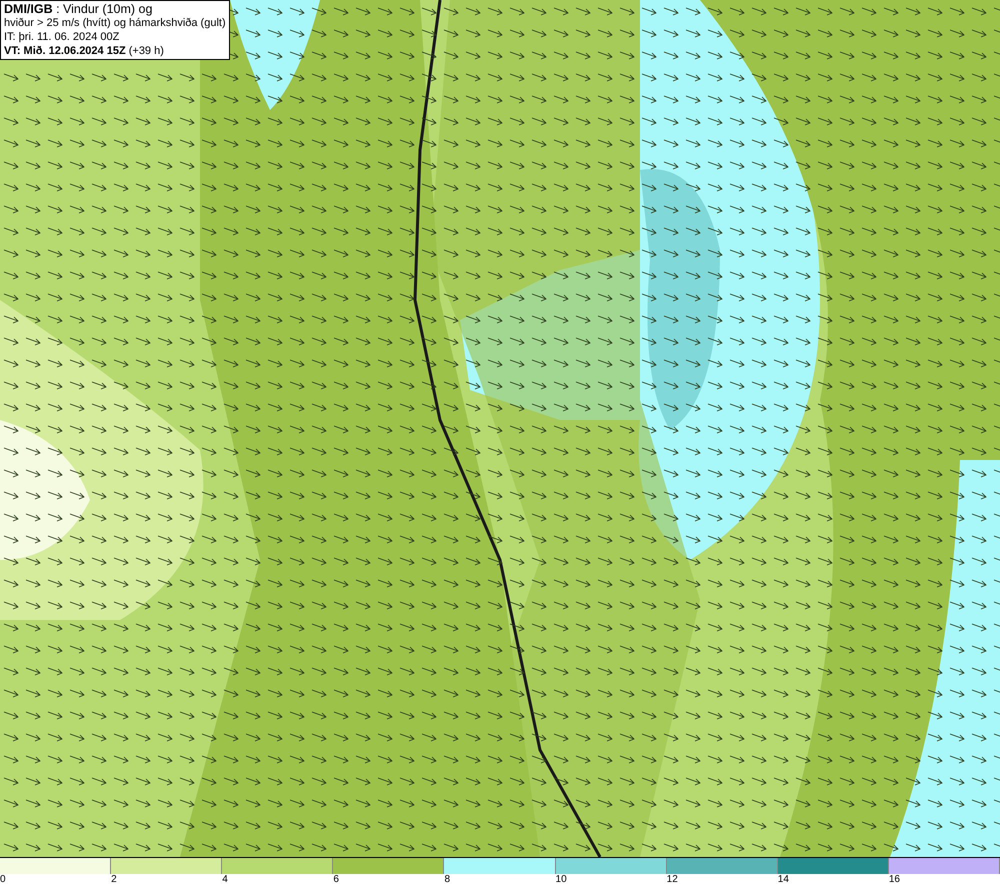 The width and height of the screenshot is (1000, 887). What do you see at coordinates (225, 880) in the screenshot?
I see `legend-label: 4` at bounding box center [225, 880].